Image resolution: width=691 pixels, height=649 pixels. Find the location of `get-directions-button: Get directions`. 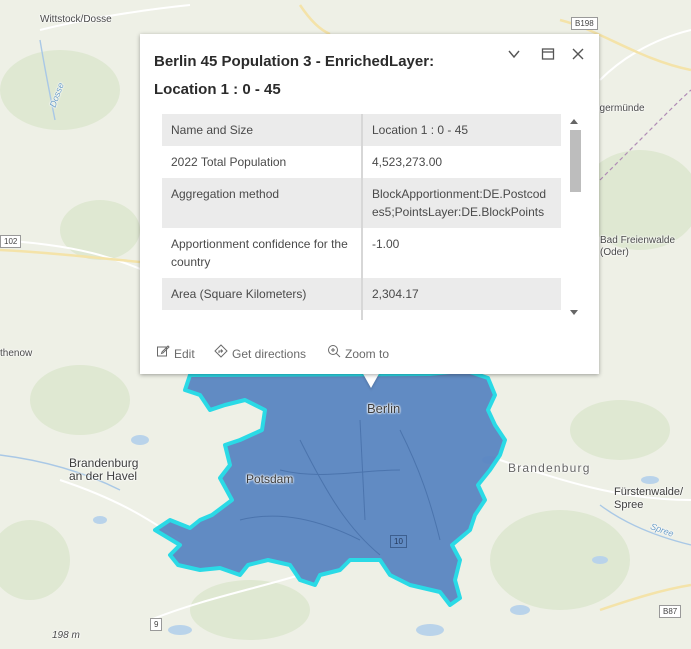

get-directions-button: Get directions is located at coordinates (260, 352).